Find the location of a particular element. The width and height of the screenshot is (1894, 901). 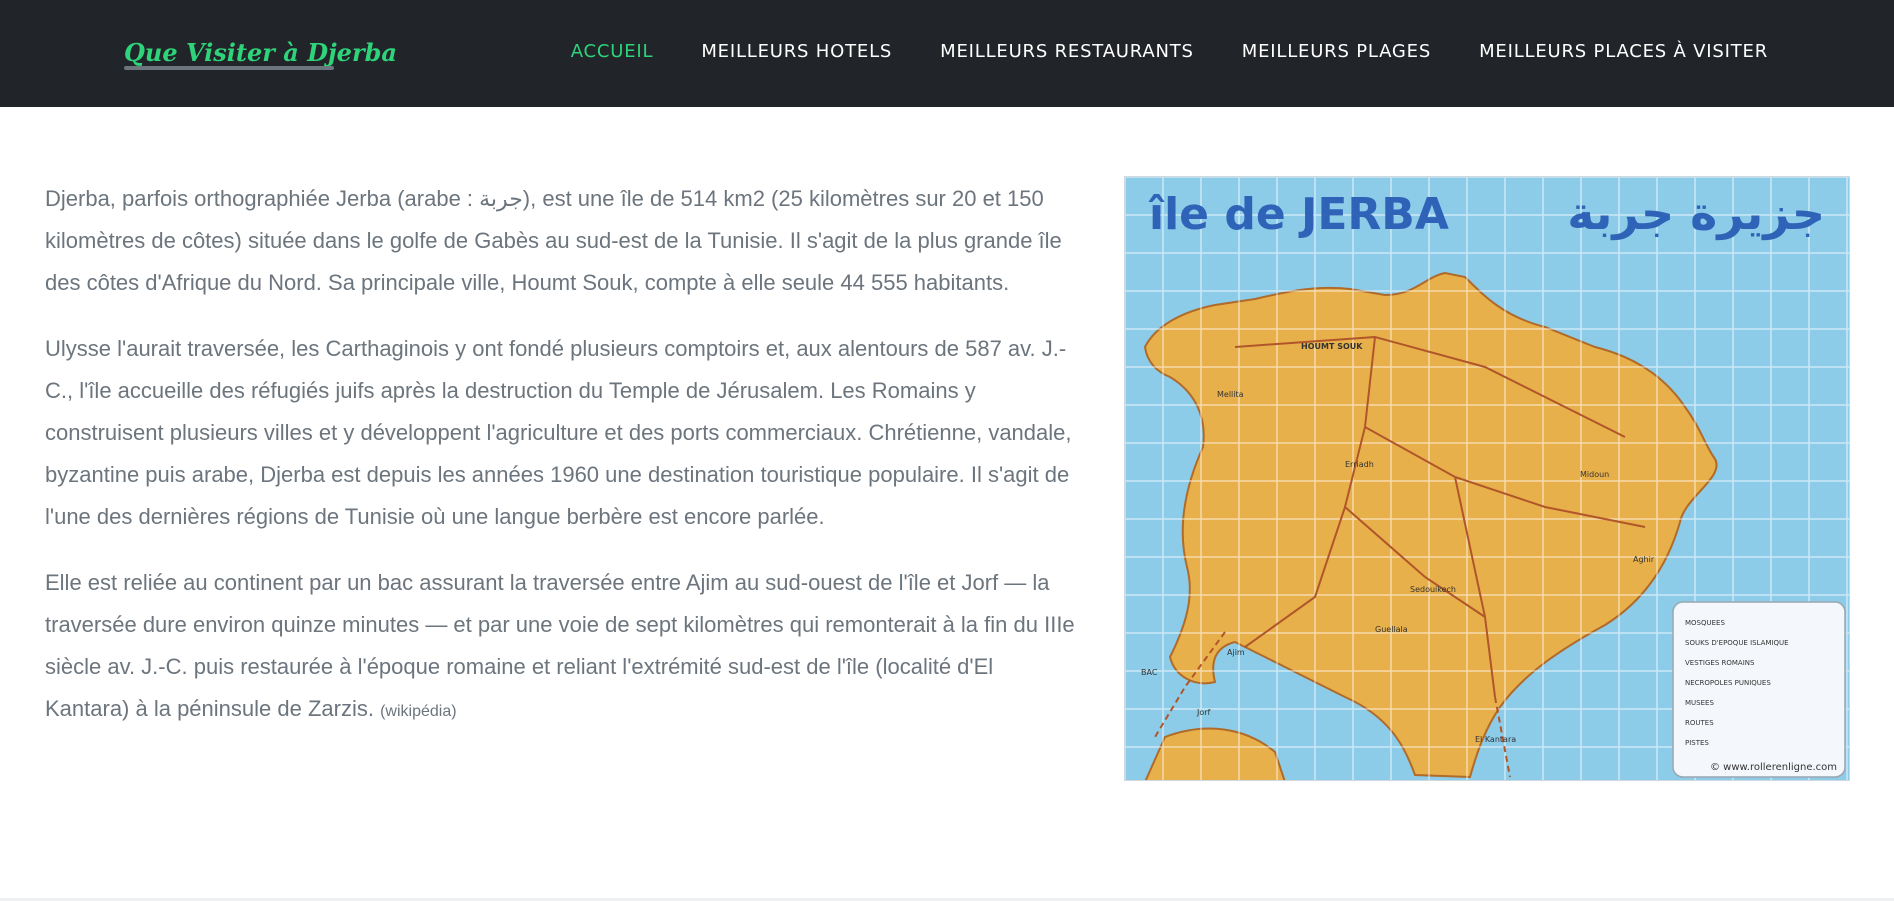

legend-souks: SOUKS D'EPOQUE ISLAMIQUE is located at coordinates (1737, 643).